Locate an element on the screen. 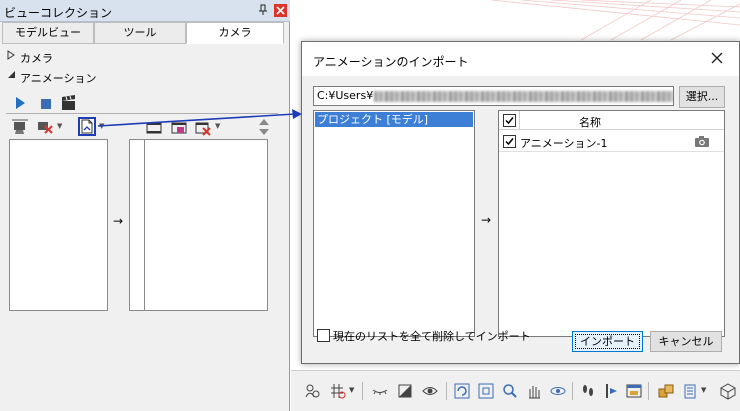 The width and height of the screenshot is (740, 411). up-down-arrows-icon is located at coordinates (264, 127).